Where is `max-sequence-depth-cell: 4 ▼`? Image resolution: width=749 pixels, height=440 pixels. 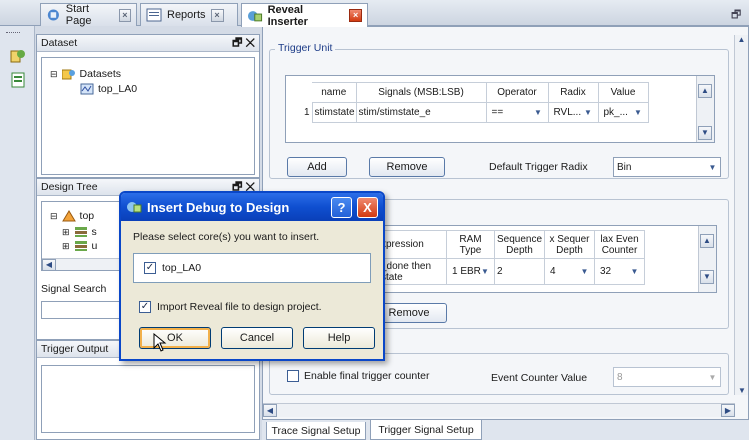
max-sequence-depth-cell: 4 ▼ is located at coordinates (569, 271).